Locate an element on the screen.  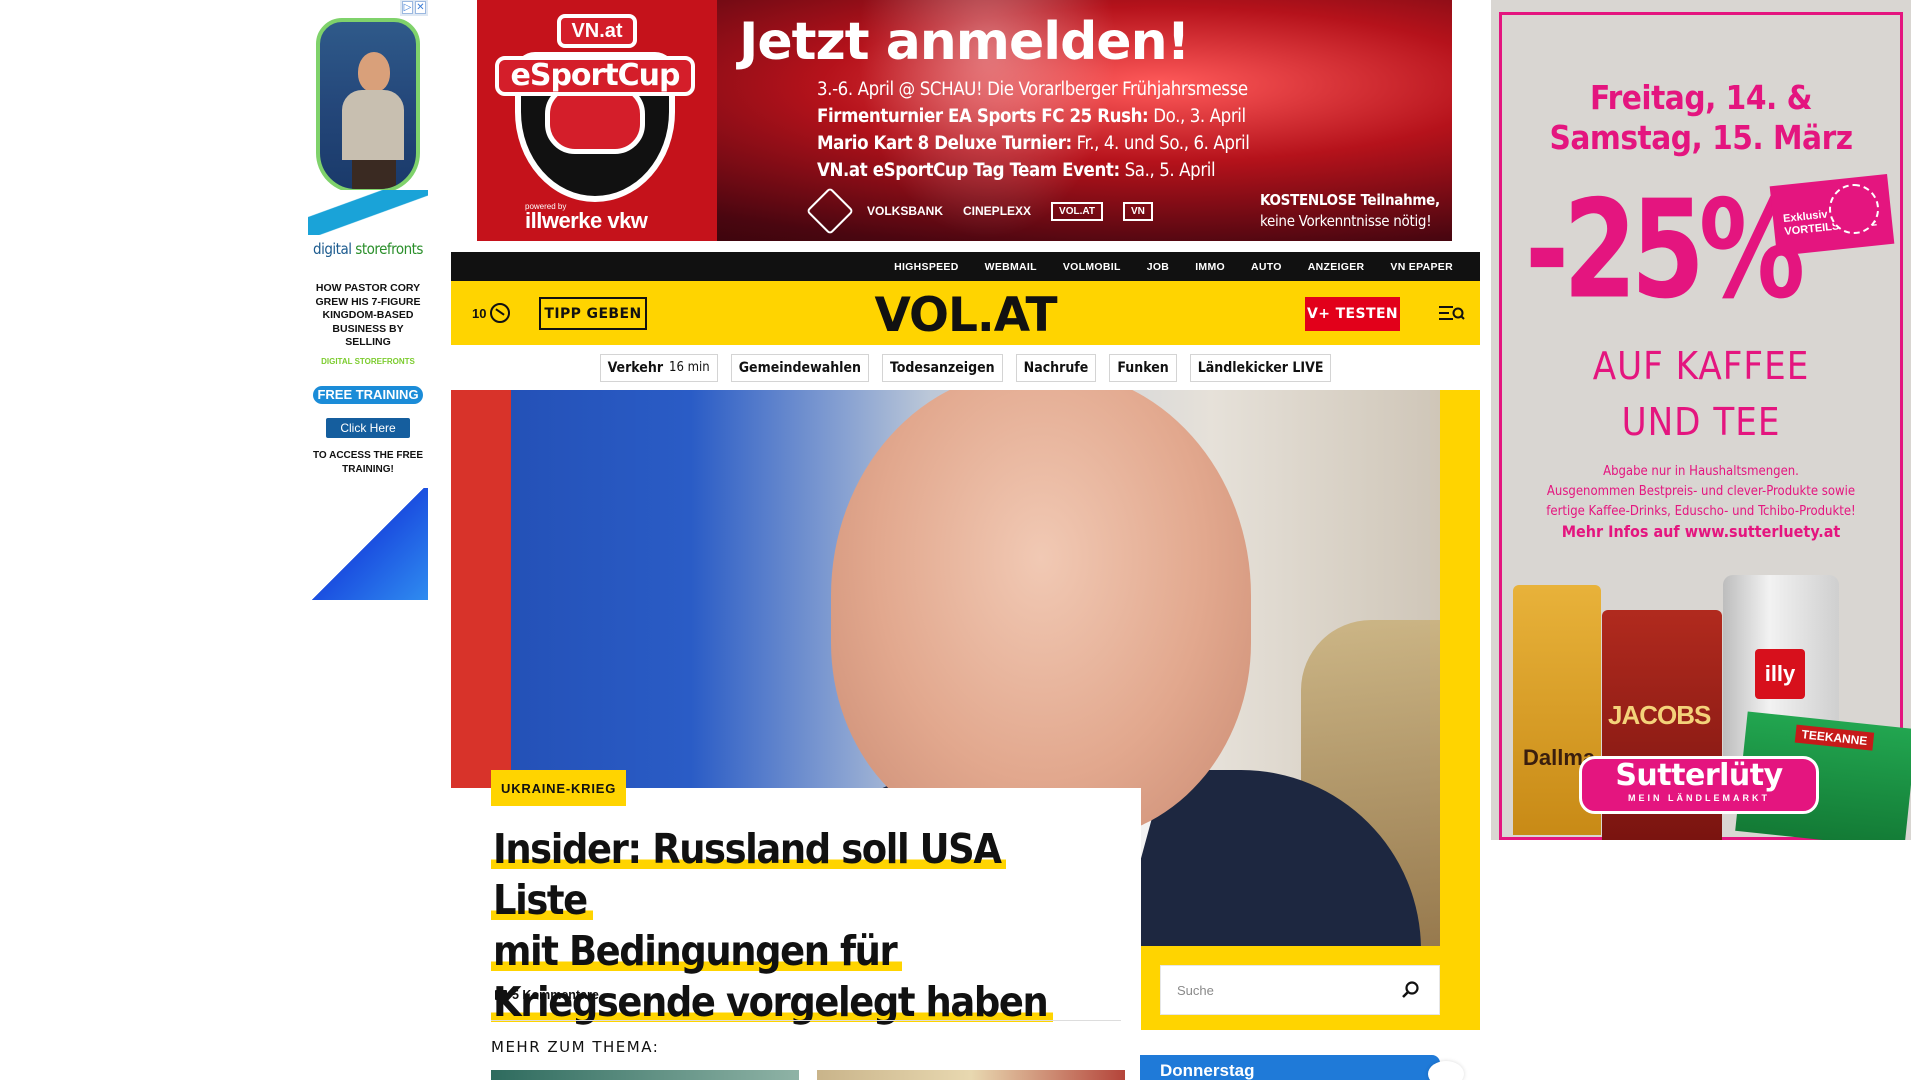
menu-search-icon is located at coordinates (1452, 313).